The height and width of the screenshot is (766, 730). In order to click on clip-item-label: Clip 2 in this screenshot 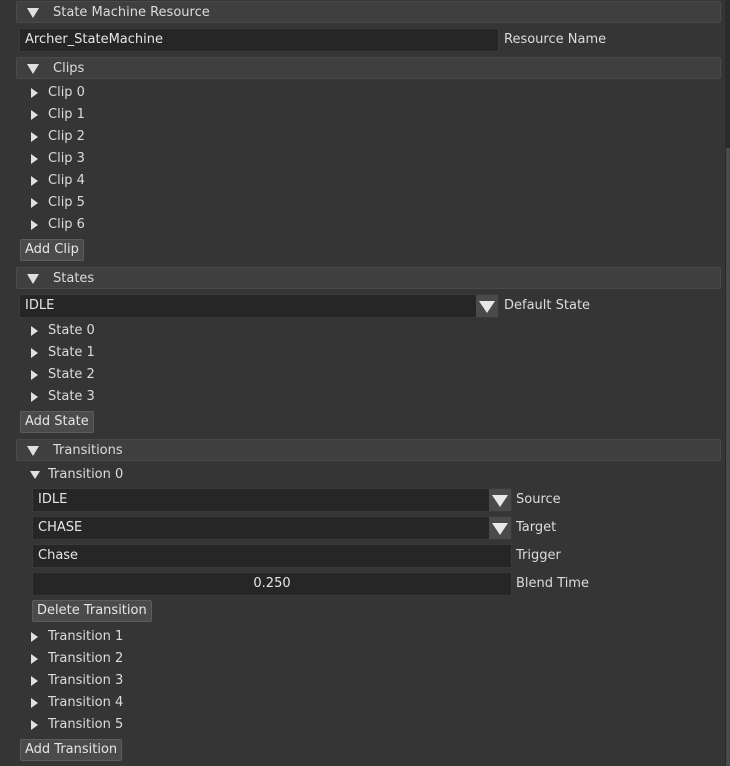, I will do `click(66, 136)`.